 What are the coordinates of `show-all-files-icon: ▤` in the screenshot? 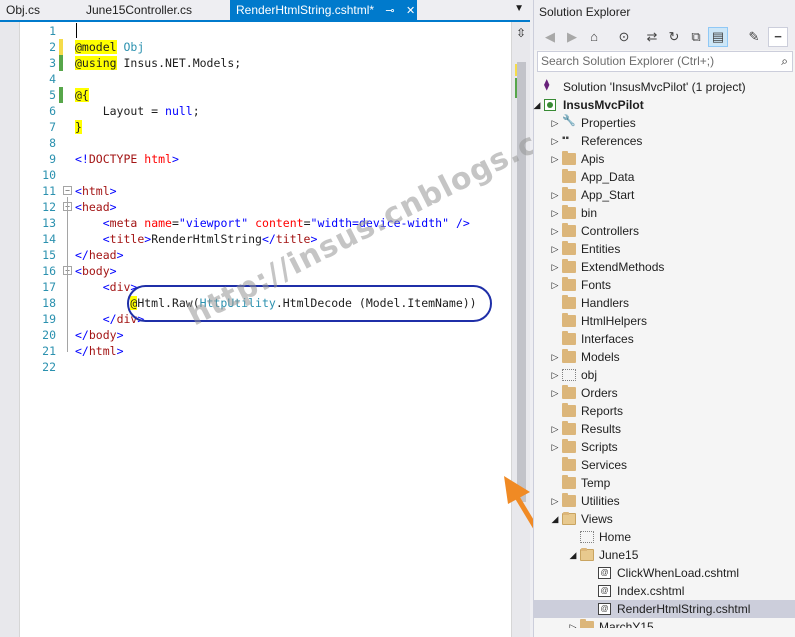 It's located at (718, 37).